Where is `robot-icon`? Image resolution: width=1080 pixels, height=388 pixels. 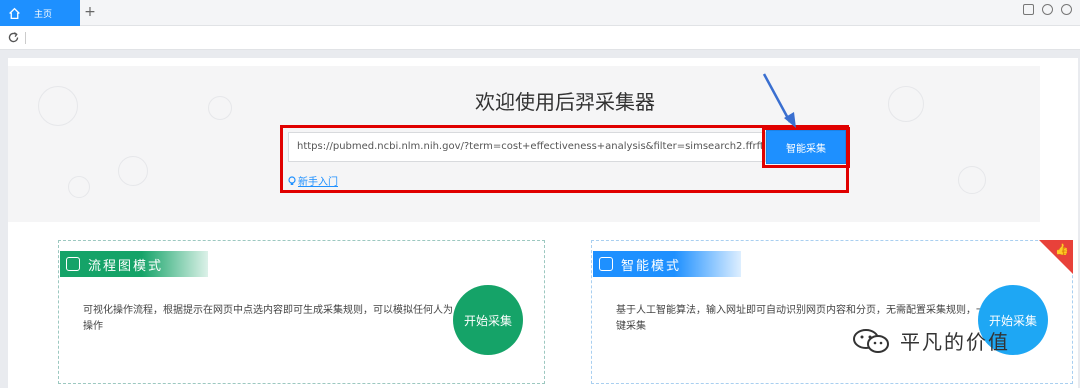 robot-icon is located at coordinates (606, 264).